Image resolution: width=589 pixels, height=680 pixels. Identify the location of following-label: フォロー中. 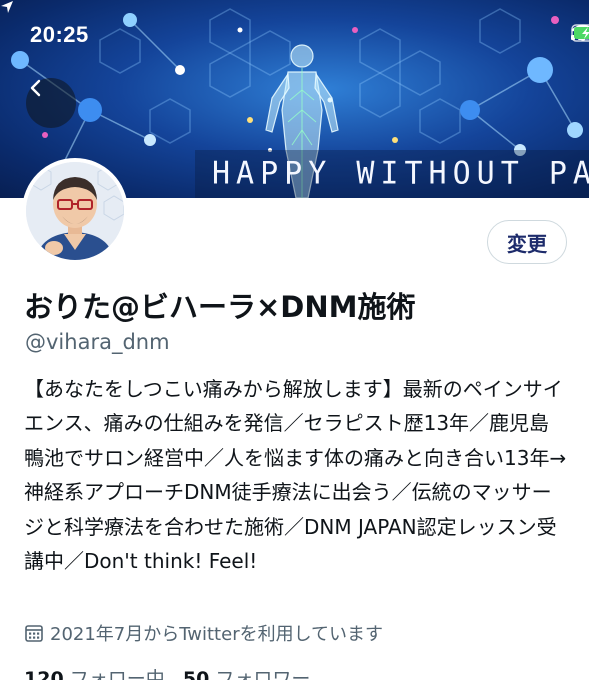
(117, 674).